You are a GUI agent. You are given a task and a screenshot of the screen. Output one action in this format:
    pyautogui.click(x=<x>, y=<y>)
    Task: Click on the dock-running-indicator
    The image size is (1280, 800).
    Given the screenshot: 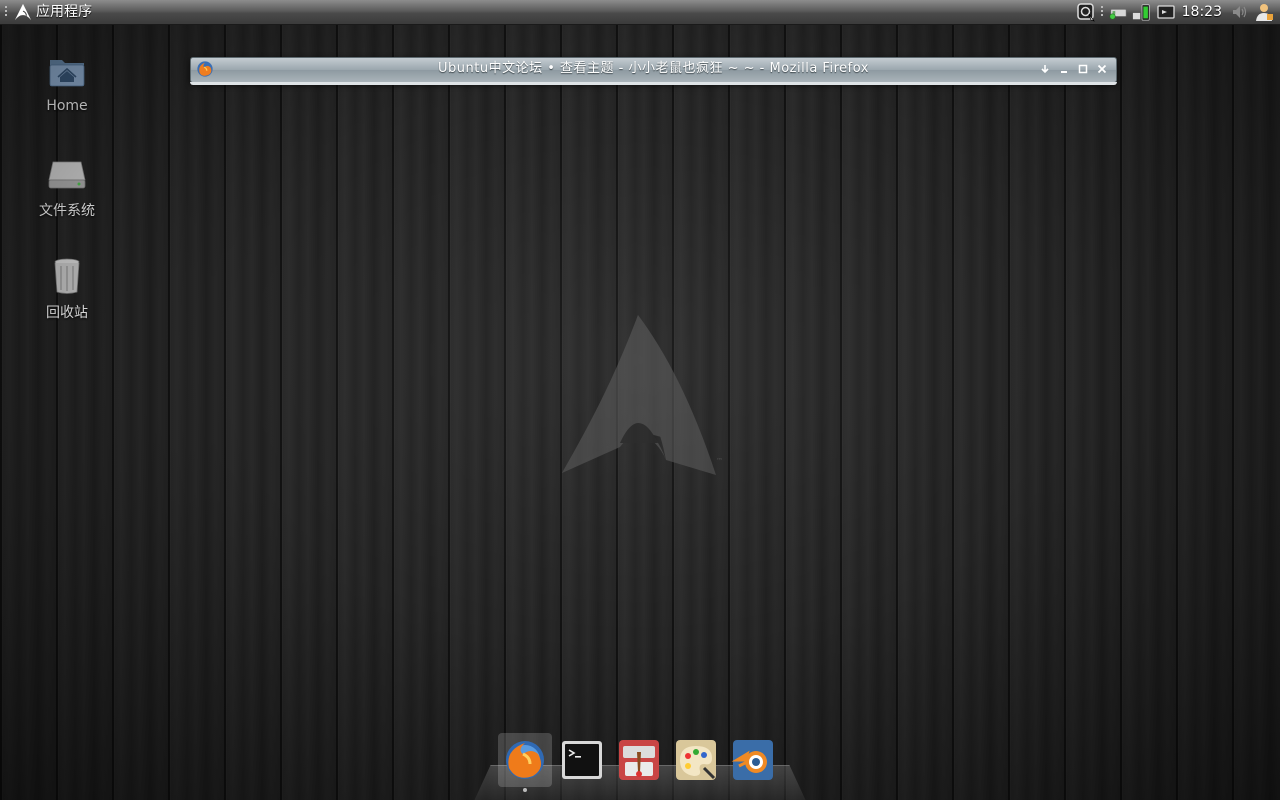 What is the action you would take?
    pyautogui.click(x=525, y=790)
    